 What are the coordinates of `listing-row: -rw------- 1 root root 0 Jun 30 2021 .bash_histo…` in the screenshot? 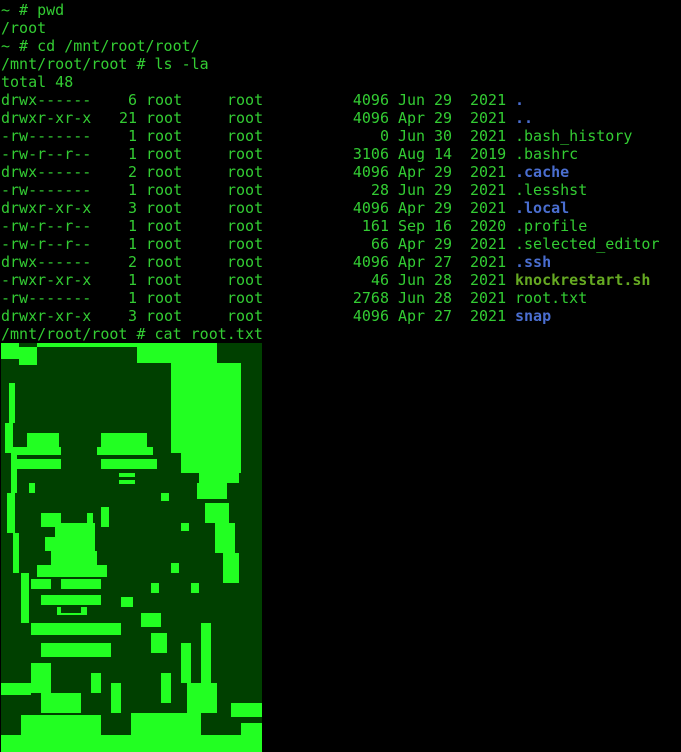 It's located at (341, 136).